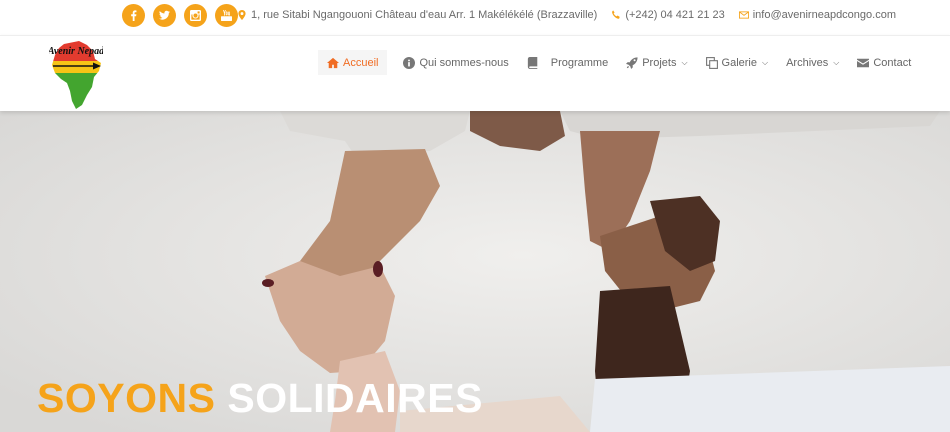  Describe the element at coordinates (824, 15) in the screenshot. I see `email-text: info@avenirneapdcongo.com` at that location.